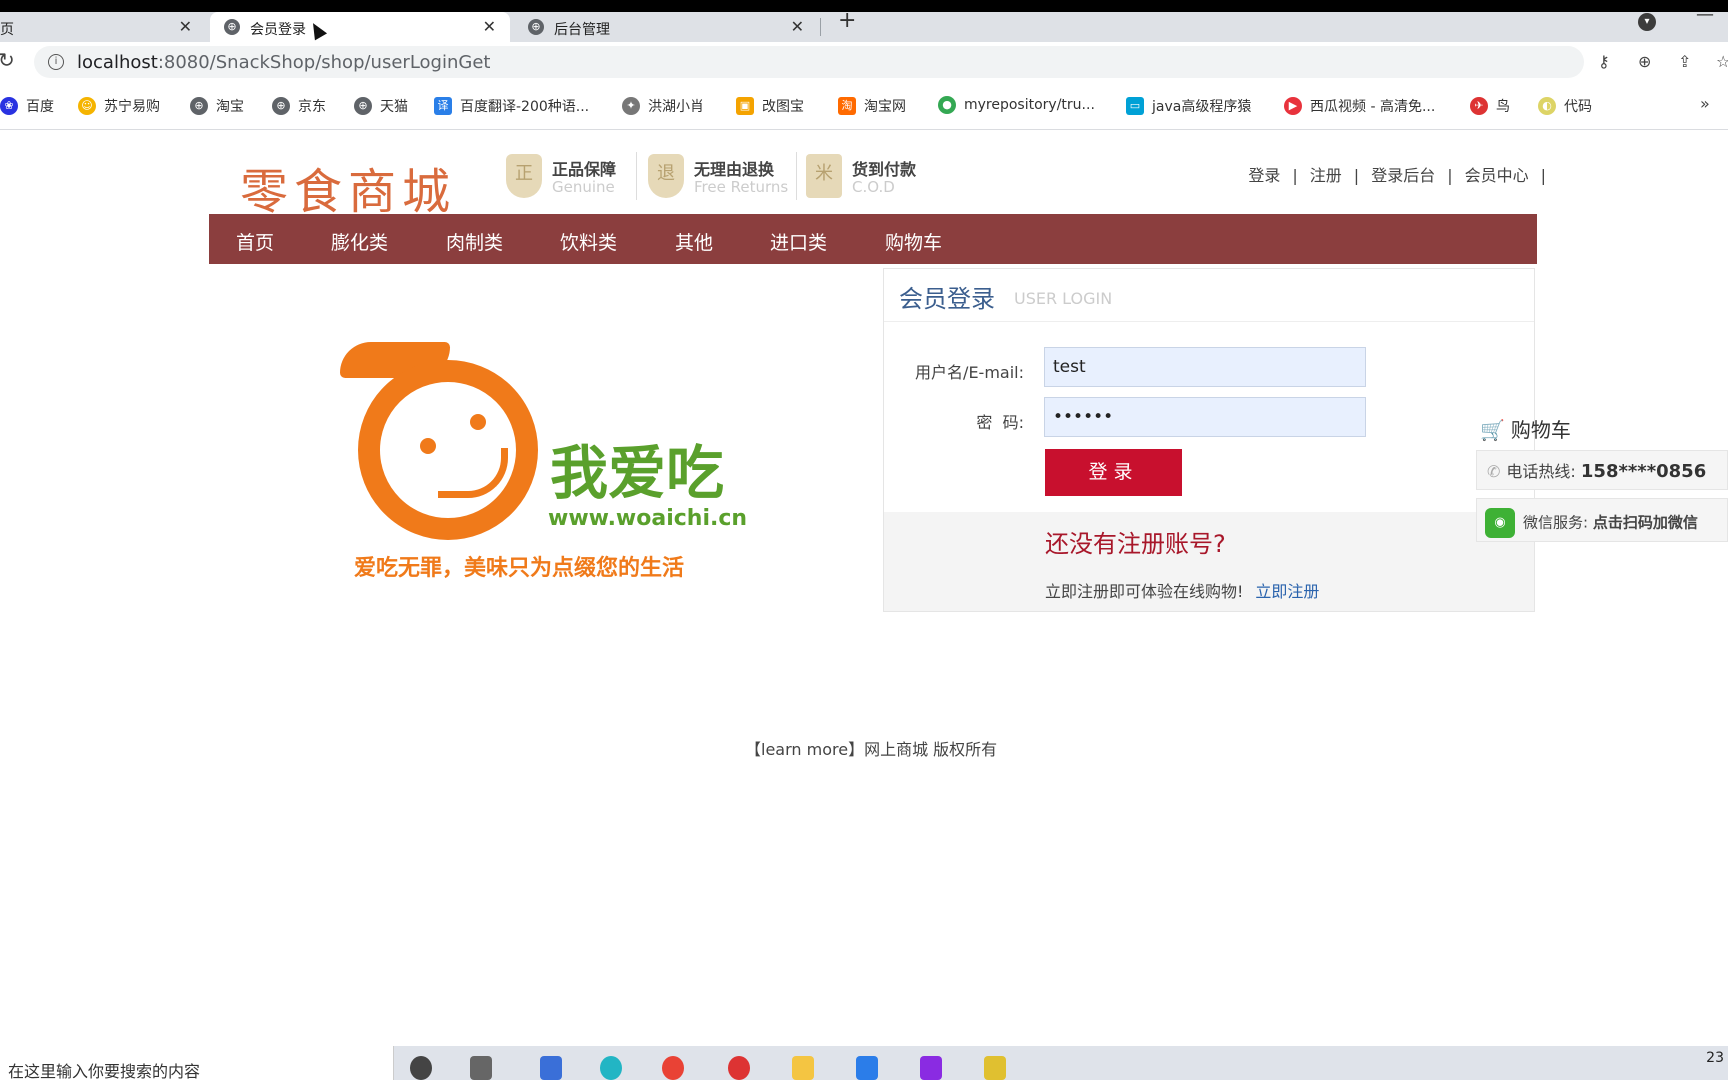  Describe the element at coordinates (103, 27) in the screenshot. I see `tab-home: 页 ✕` at that location.